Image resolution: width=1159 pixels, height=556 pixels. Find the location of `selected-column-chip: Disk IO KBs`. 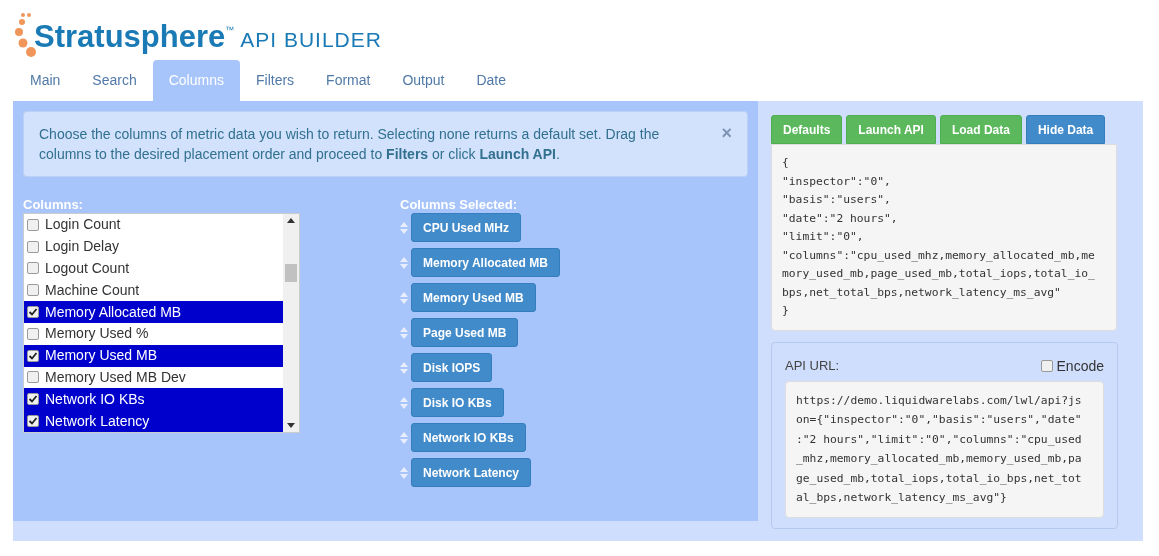

selected-column-chip: Disk IO KBs is located at coordinates (457, 402).